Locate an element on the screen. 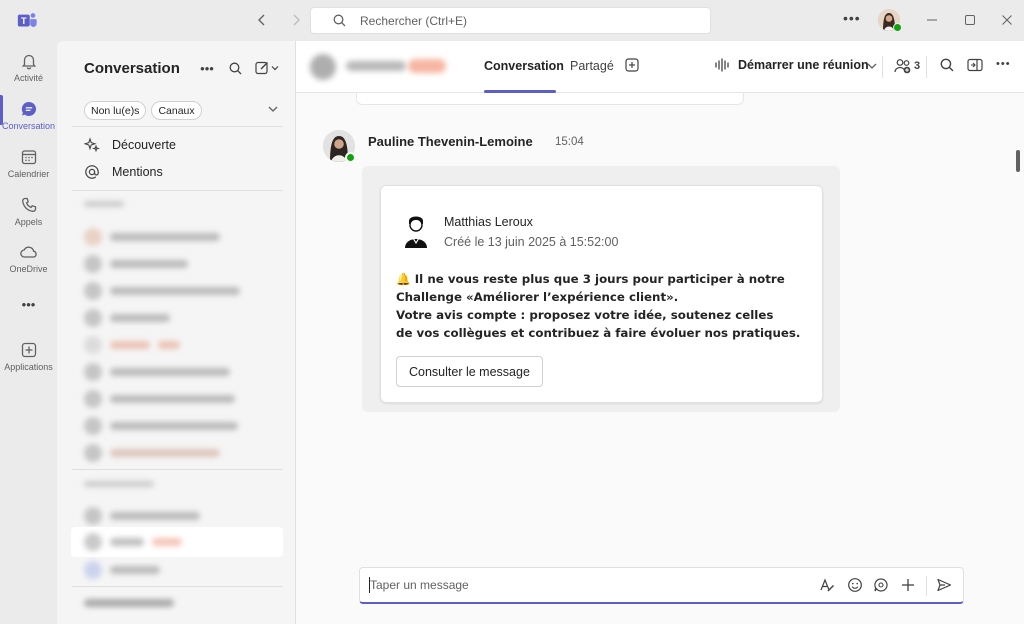  people-icon is located at coordinates (902, 66).